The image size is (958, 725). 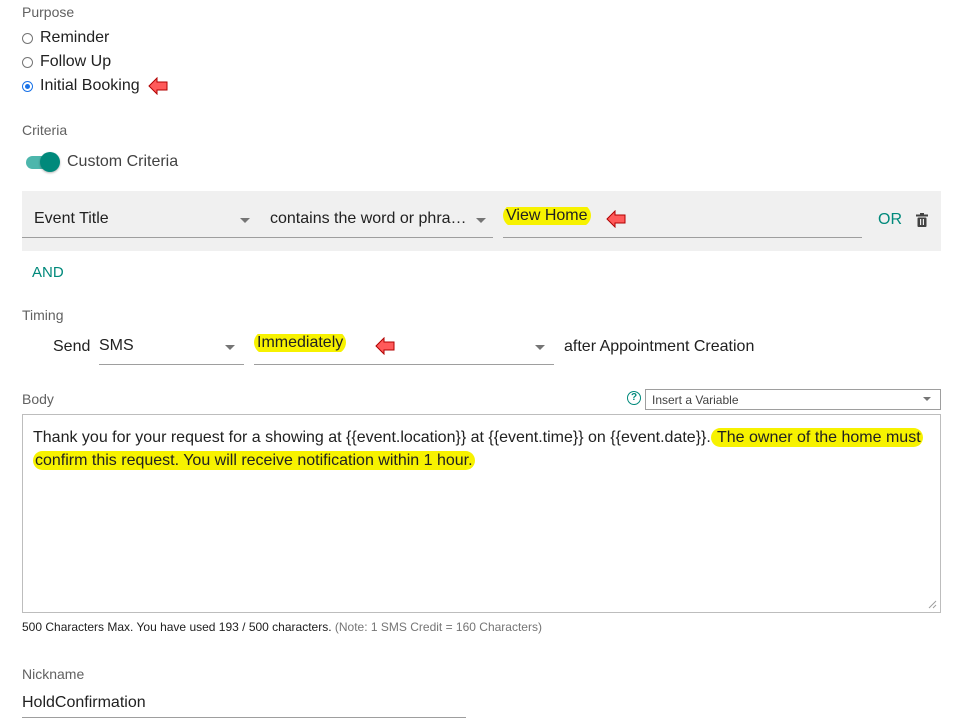 What do you see at coordinates (932, 604) in the screenshot?
I see `resize-grip-icon` at bounding box center [932, 604].